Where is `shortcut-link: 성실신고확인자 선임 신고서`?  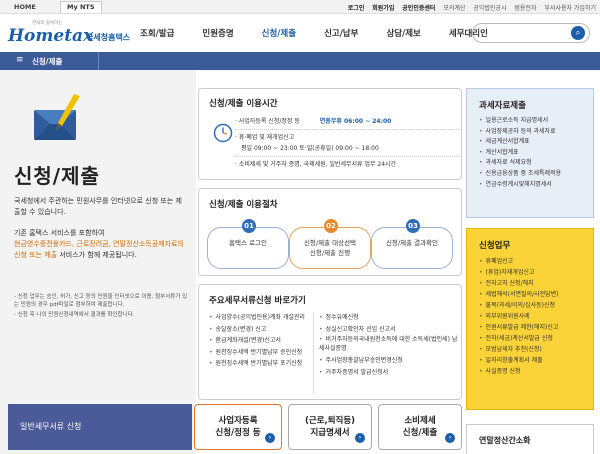 shortcut-link: 성실신고확인자 선임 신고서 is located at coordinates (389, 330).